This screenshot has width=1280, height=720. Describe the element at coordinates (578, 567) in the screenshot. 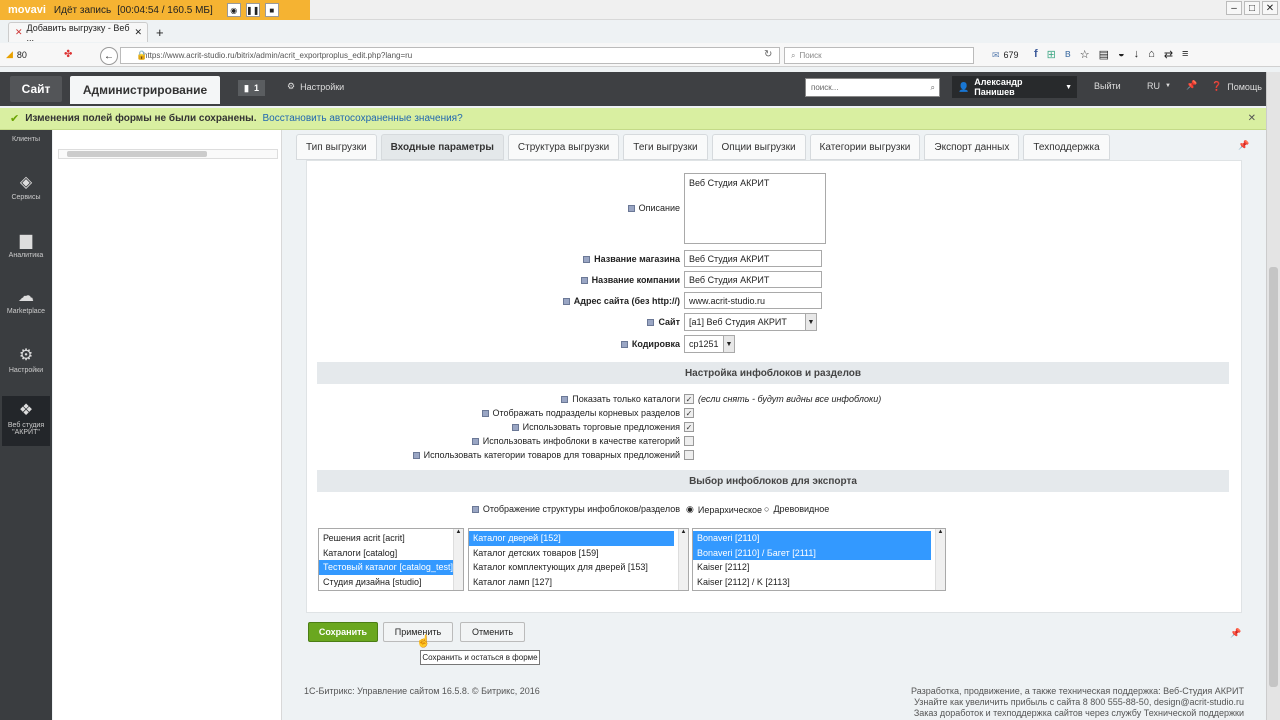

I see `list-item: Каталог комплектующих для дверей [153]` at that location.